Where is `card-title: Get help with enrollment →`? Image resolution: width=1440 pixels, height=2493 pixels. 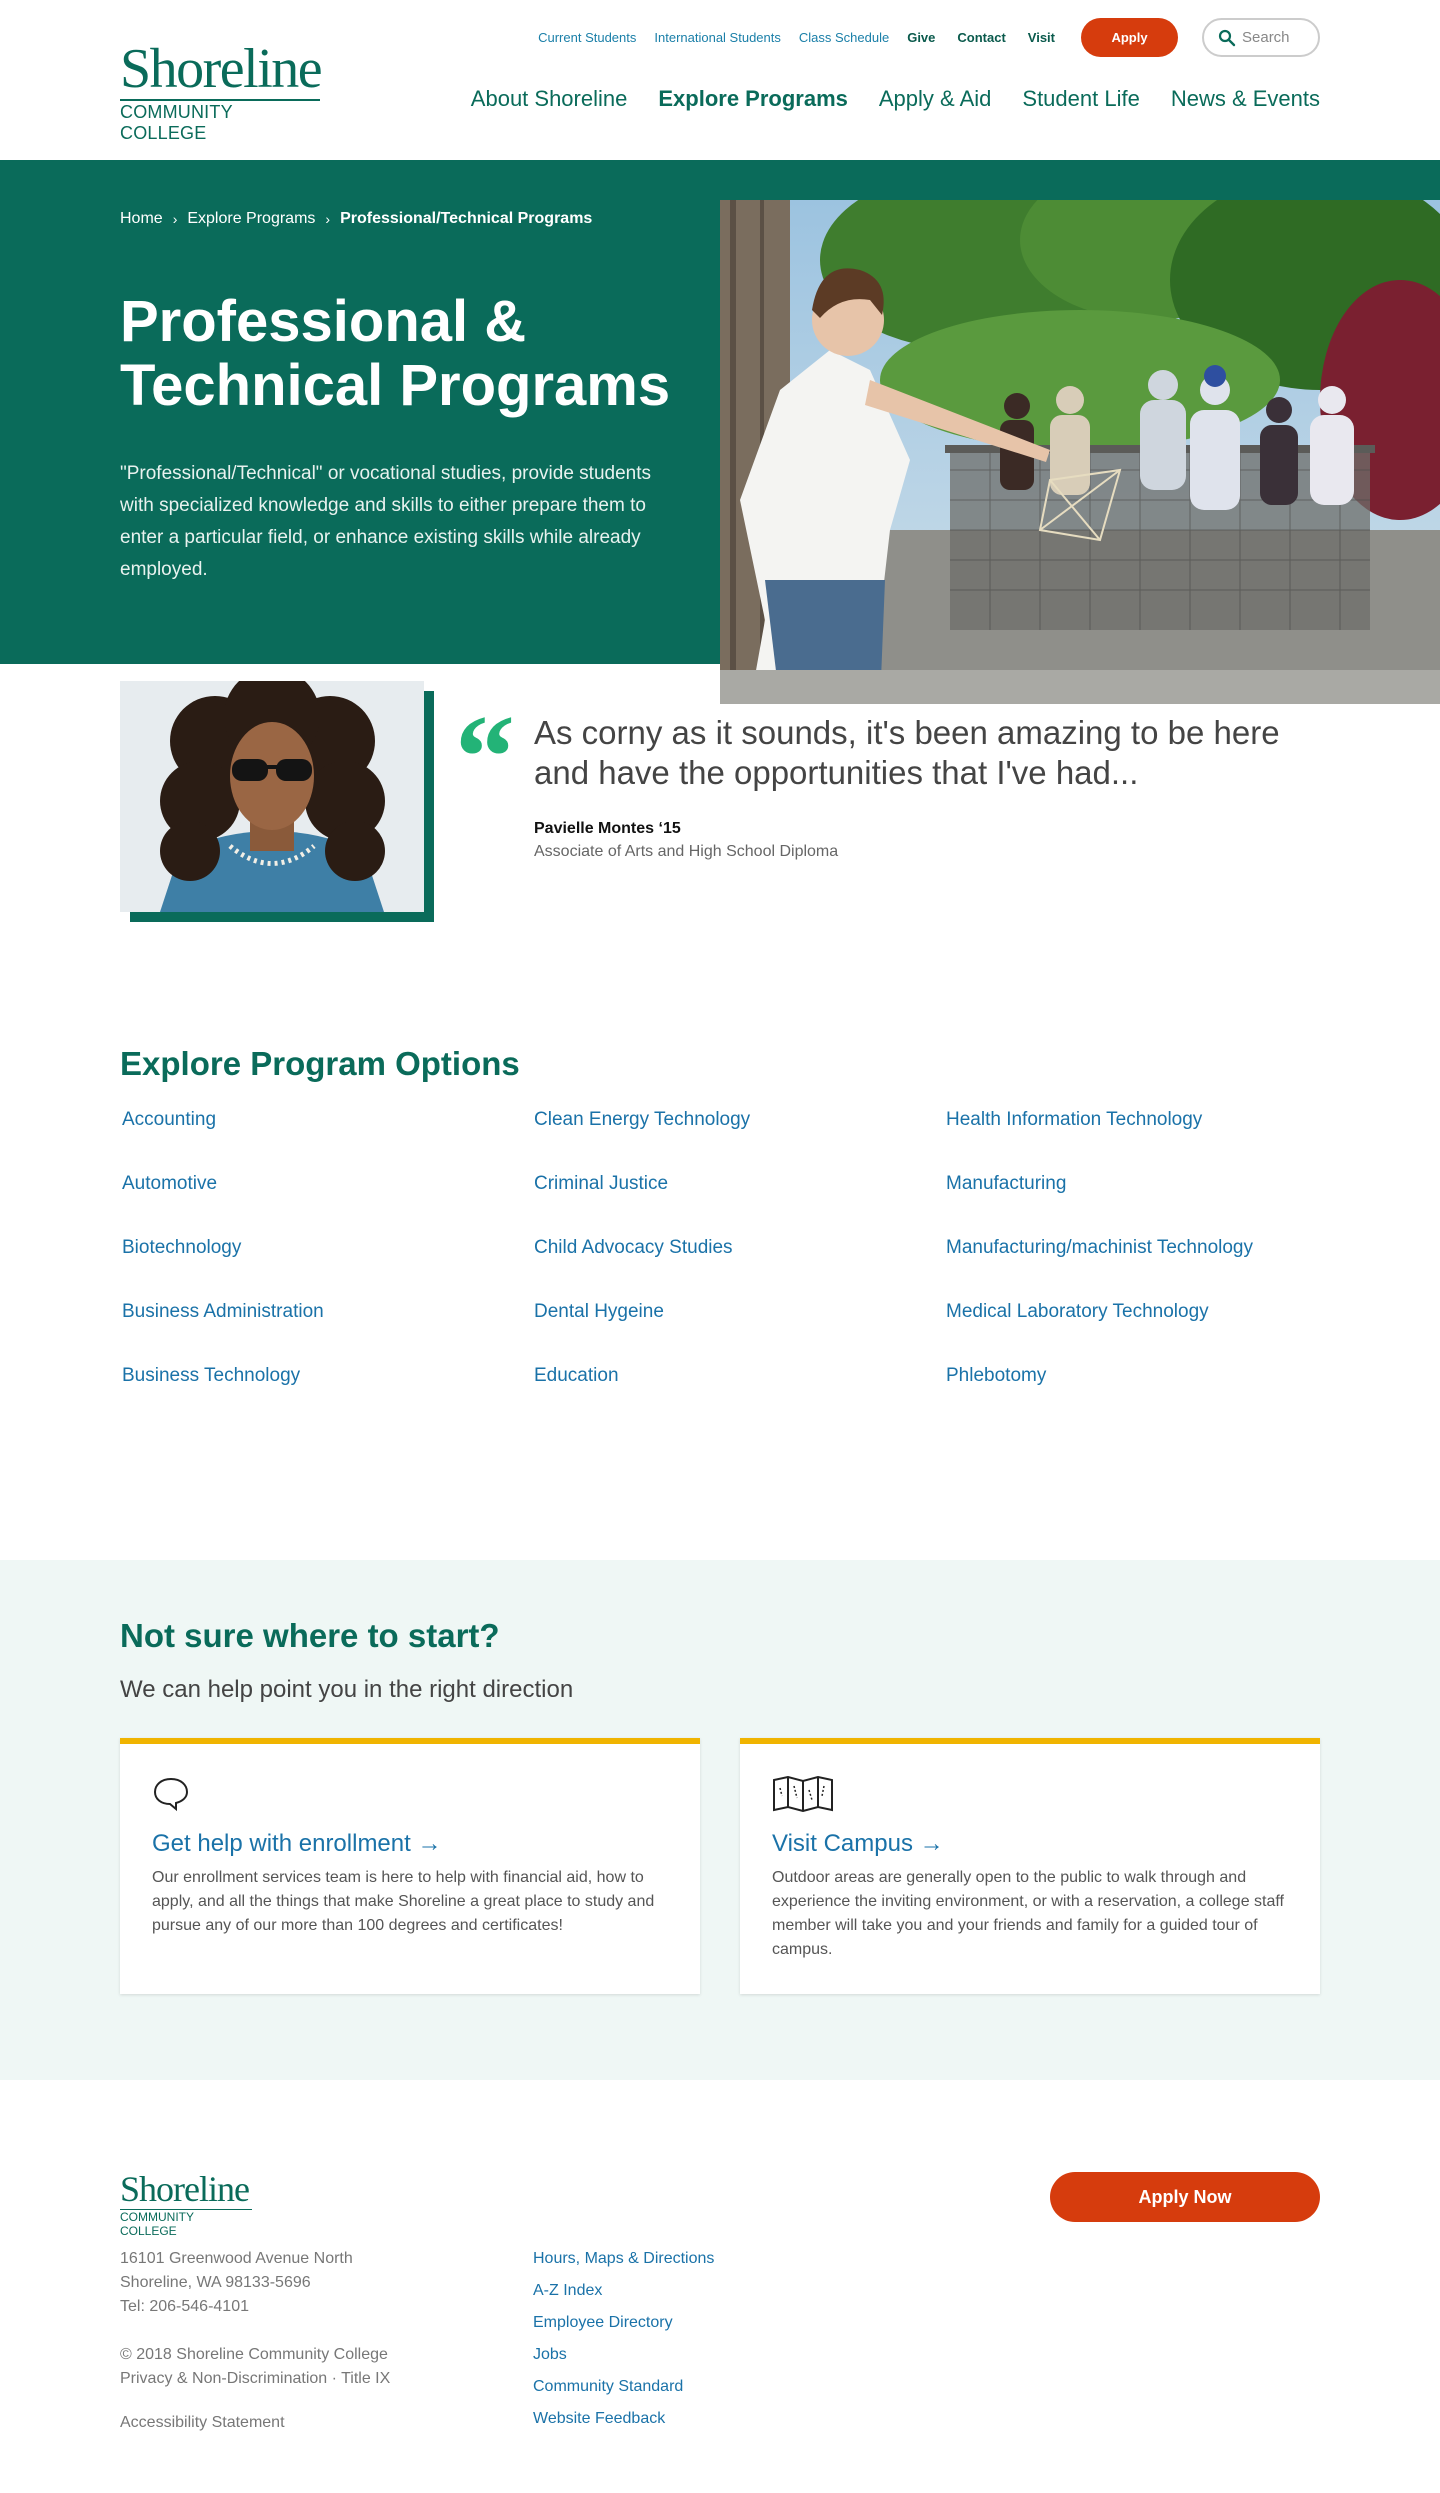 card-title: Get help with enrollment → is located at coordinates (297, 1843).